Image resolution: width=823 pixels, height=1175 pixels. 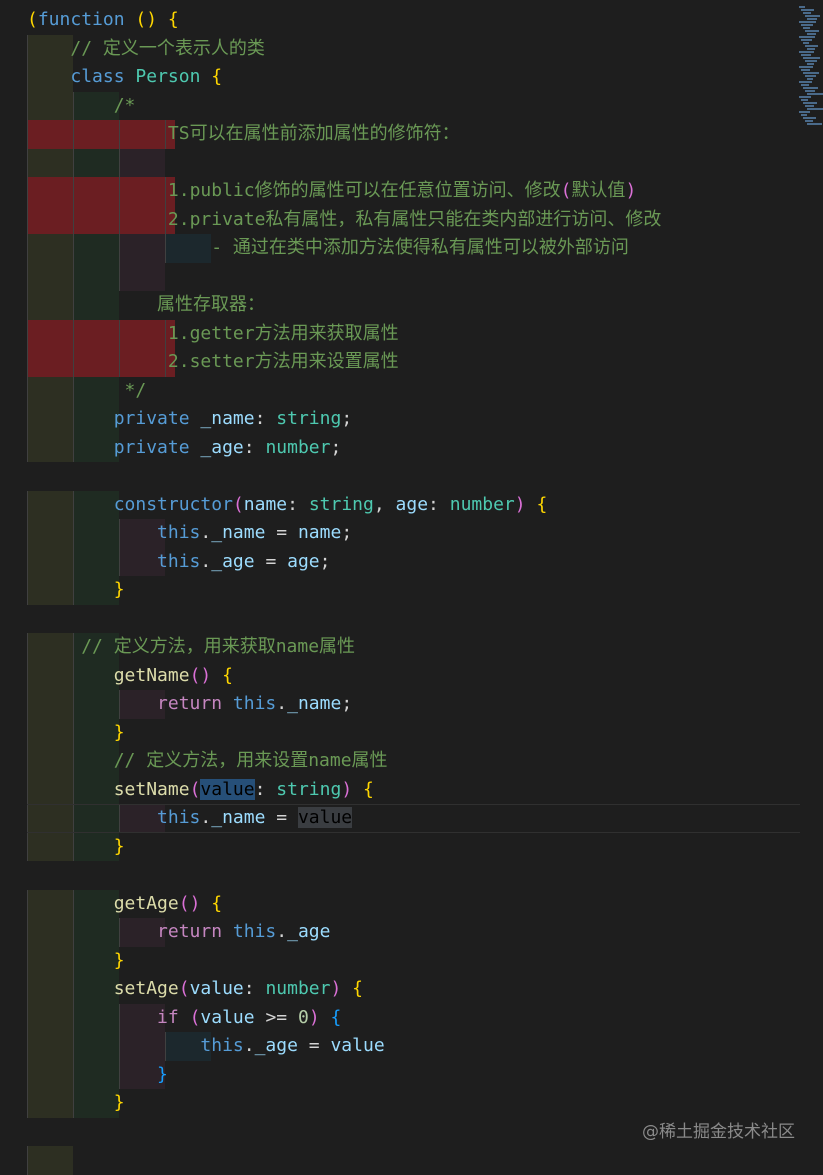 What do you see at coordinates (146, 49) in the screenshot?
I see `code-text: // 定义一个表示人的类` at bounding box center [146, 49].